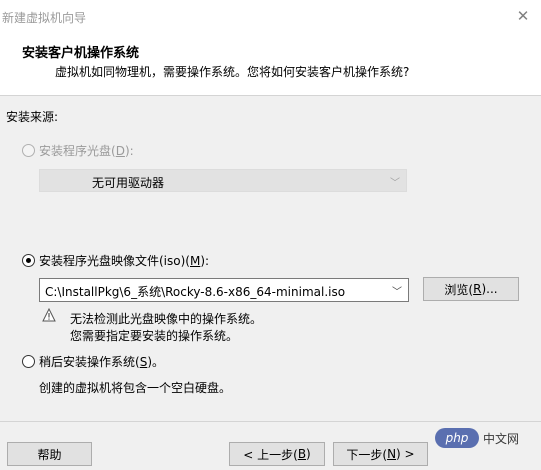  What do you see at coordinates (44, 18) in the screenshot?
I see `window-title: 新建虚拟机向导` at bounding box center [44, 18].